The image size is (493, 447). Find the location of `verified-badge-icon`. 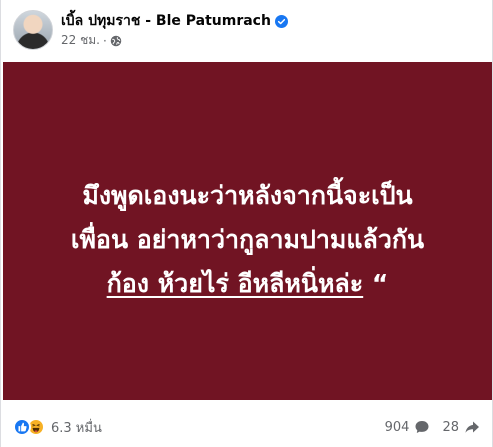

verified-badge-icon is located at coordinates (281, 21).